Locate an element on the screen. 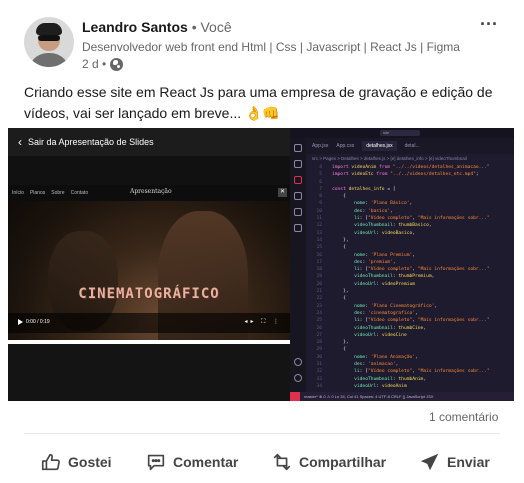 This screenshot has height=483, width=524. site-brand: Apresentação is located at coordinates (151, 191).